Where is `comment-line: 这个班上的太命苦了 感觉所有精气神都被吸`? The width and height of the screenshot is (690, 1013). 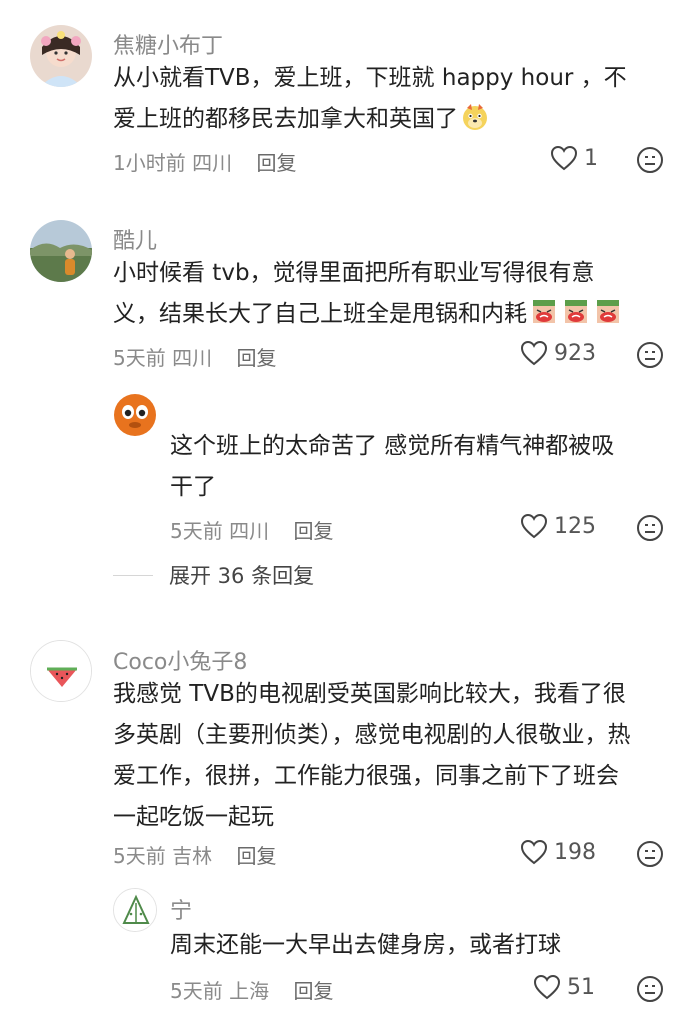 comment-line: 这个班上的太命苦了 感觉所有精气神都被吸 is located at coordinates (392, 446).